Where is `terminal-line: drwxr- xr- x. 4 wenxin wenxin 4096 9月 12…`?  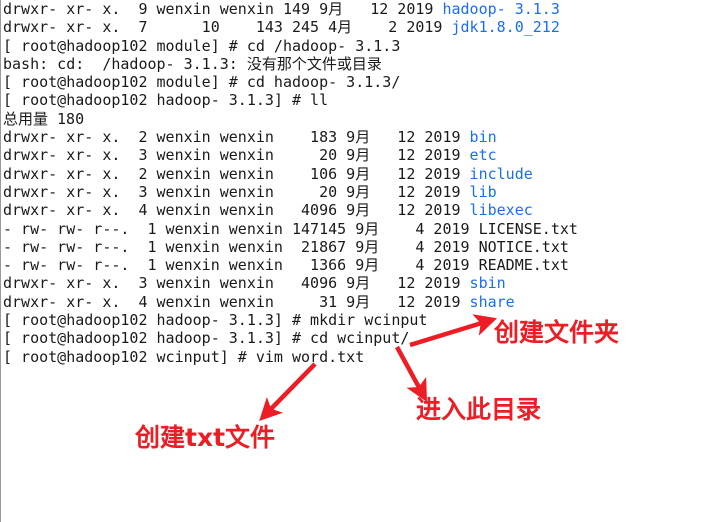
terminal-line: drwxr- xr- x. 4 wenxin wenxin 4096 9月 12… is located at coordinates (353, 210).